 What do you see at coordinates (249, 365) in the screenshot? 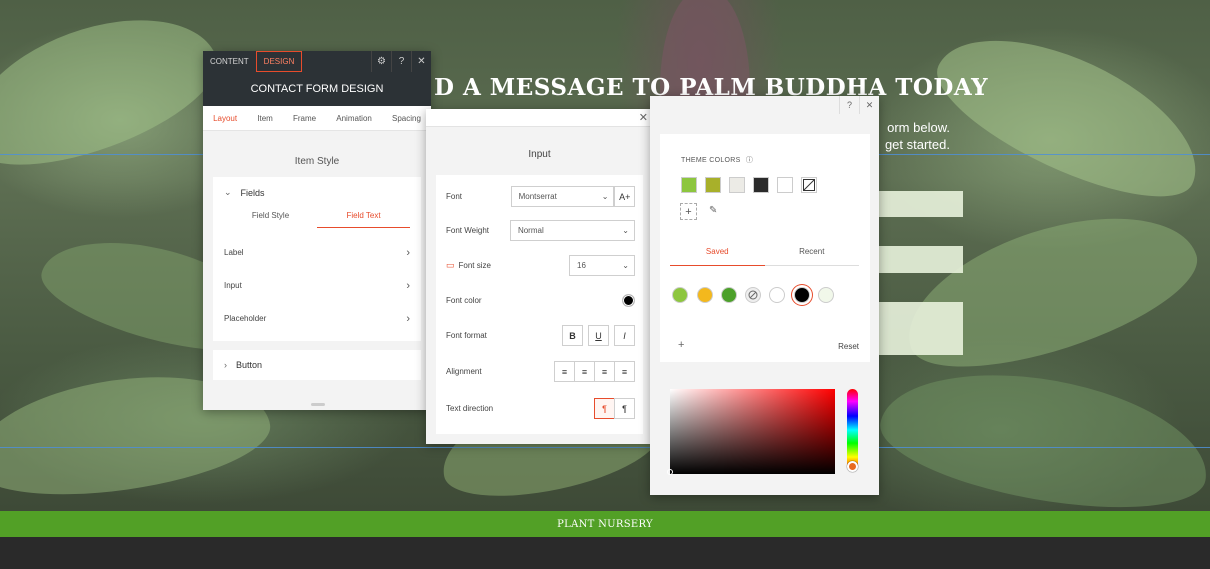
I see `button-label: Button` at bounding box center [249, 365].